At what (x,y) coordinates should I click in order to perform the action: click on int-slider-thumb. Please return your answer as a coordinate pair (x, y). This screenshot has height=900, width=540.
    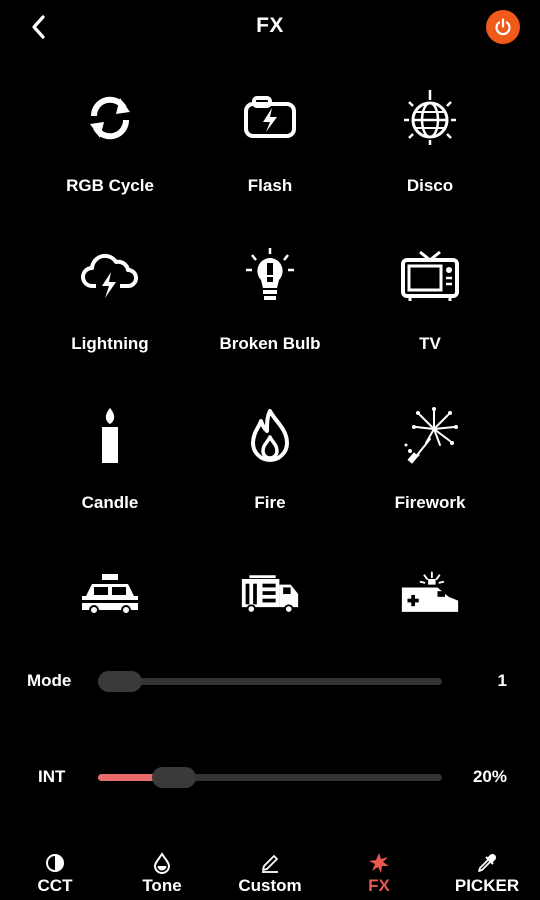
    Looking at the image, I should click on (174, 777).